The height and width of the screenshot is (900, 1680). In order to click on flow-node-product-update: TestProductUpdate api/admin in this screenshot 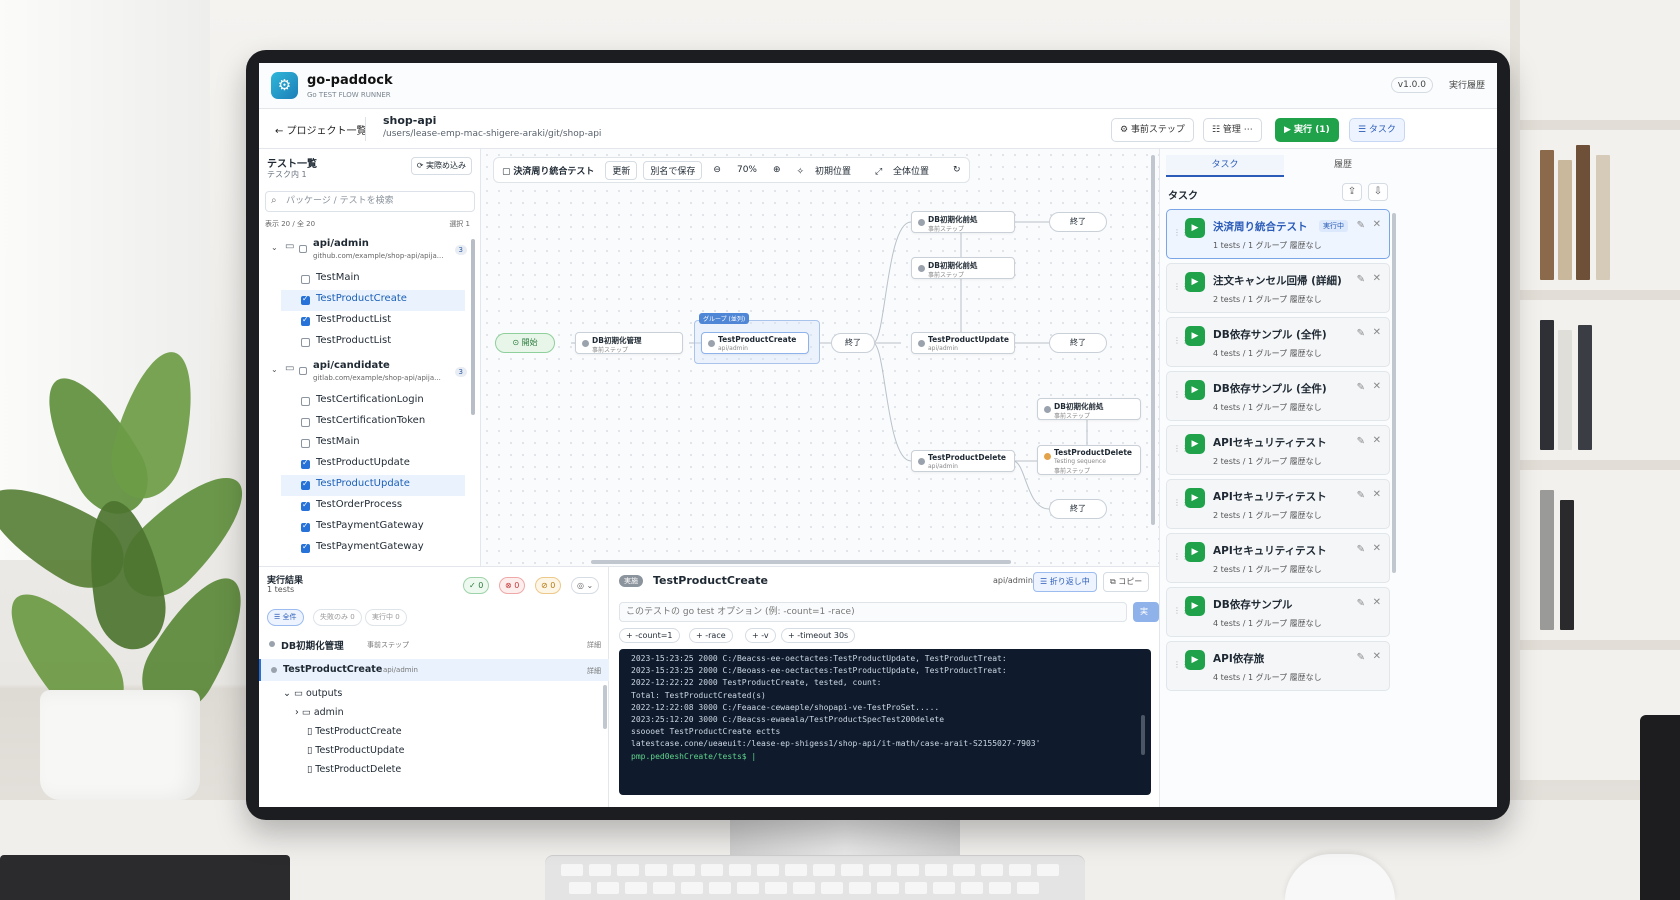, I will do `click(963, 343)`.